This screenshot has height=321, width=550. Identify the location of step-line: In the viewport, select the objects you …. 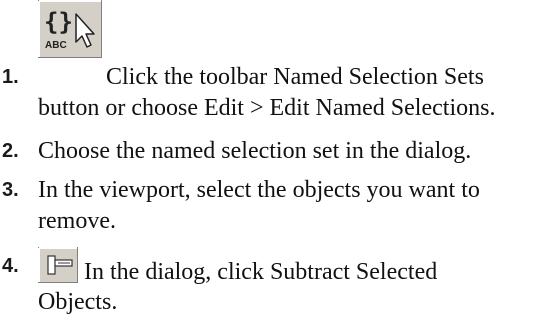
(259, 190).